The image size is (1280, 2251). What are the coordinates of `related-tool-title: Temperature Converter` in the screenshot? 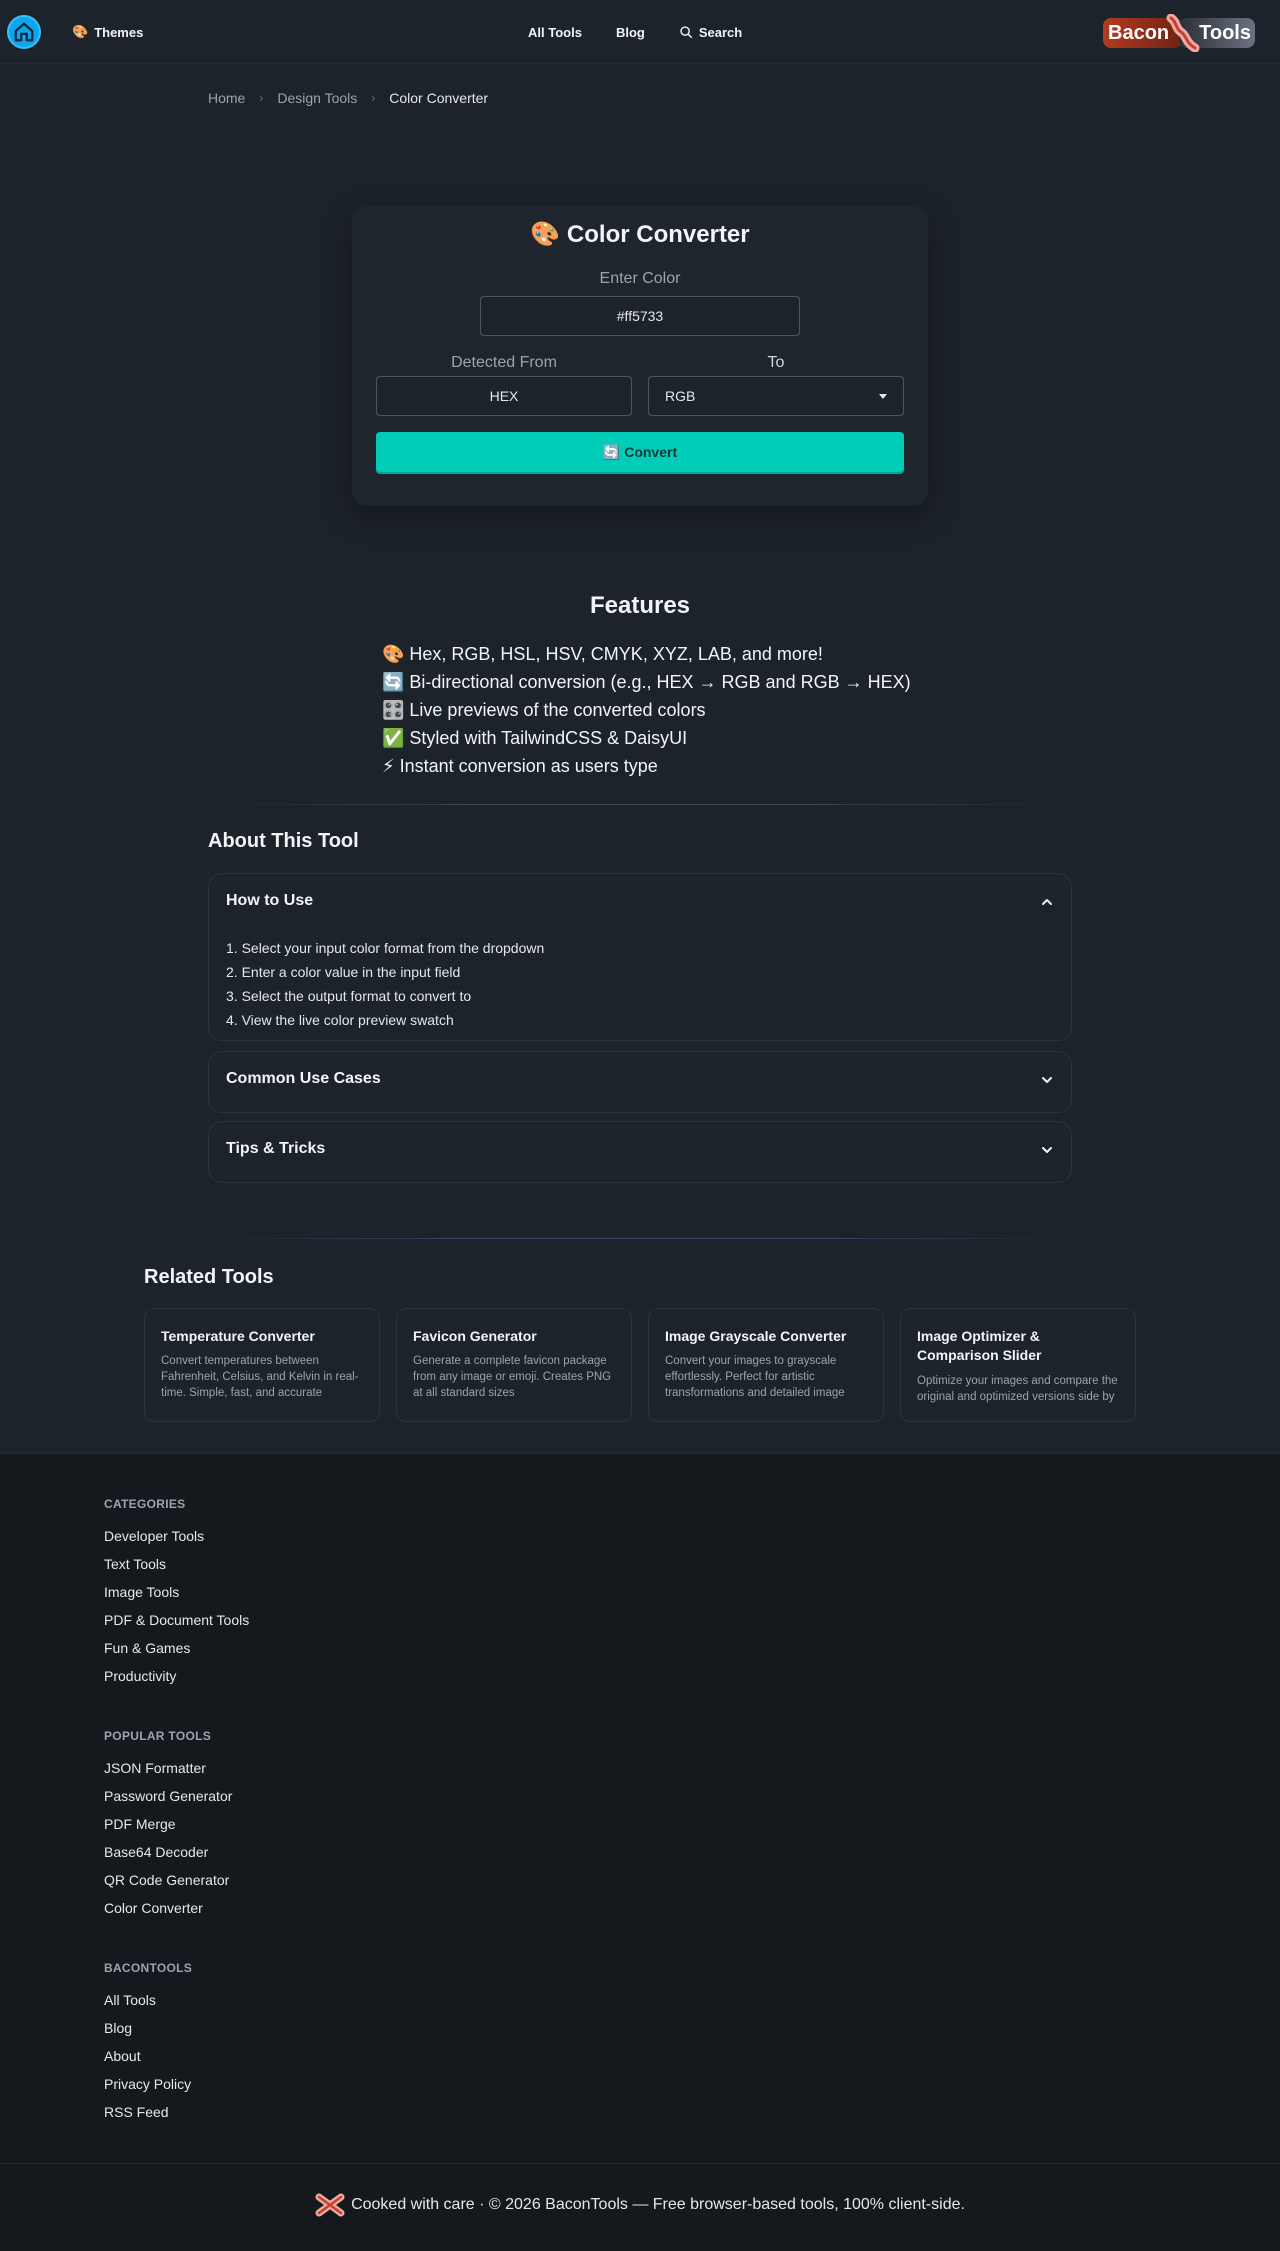 It's located at (238, 1336).